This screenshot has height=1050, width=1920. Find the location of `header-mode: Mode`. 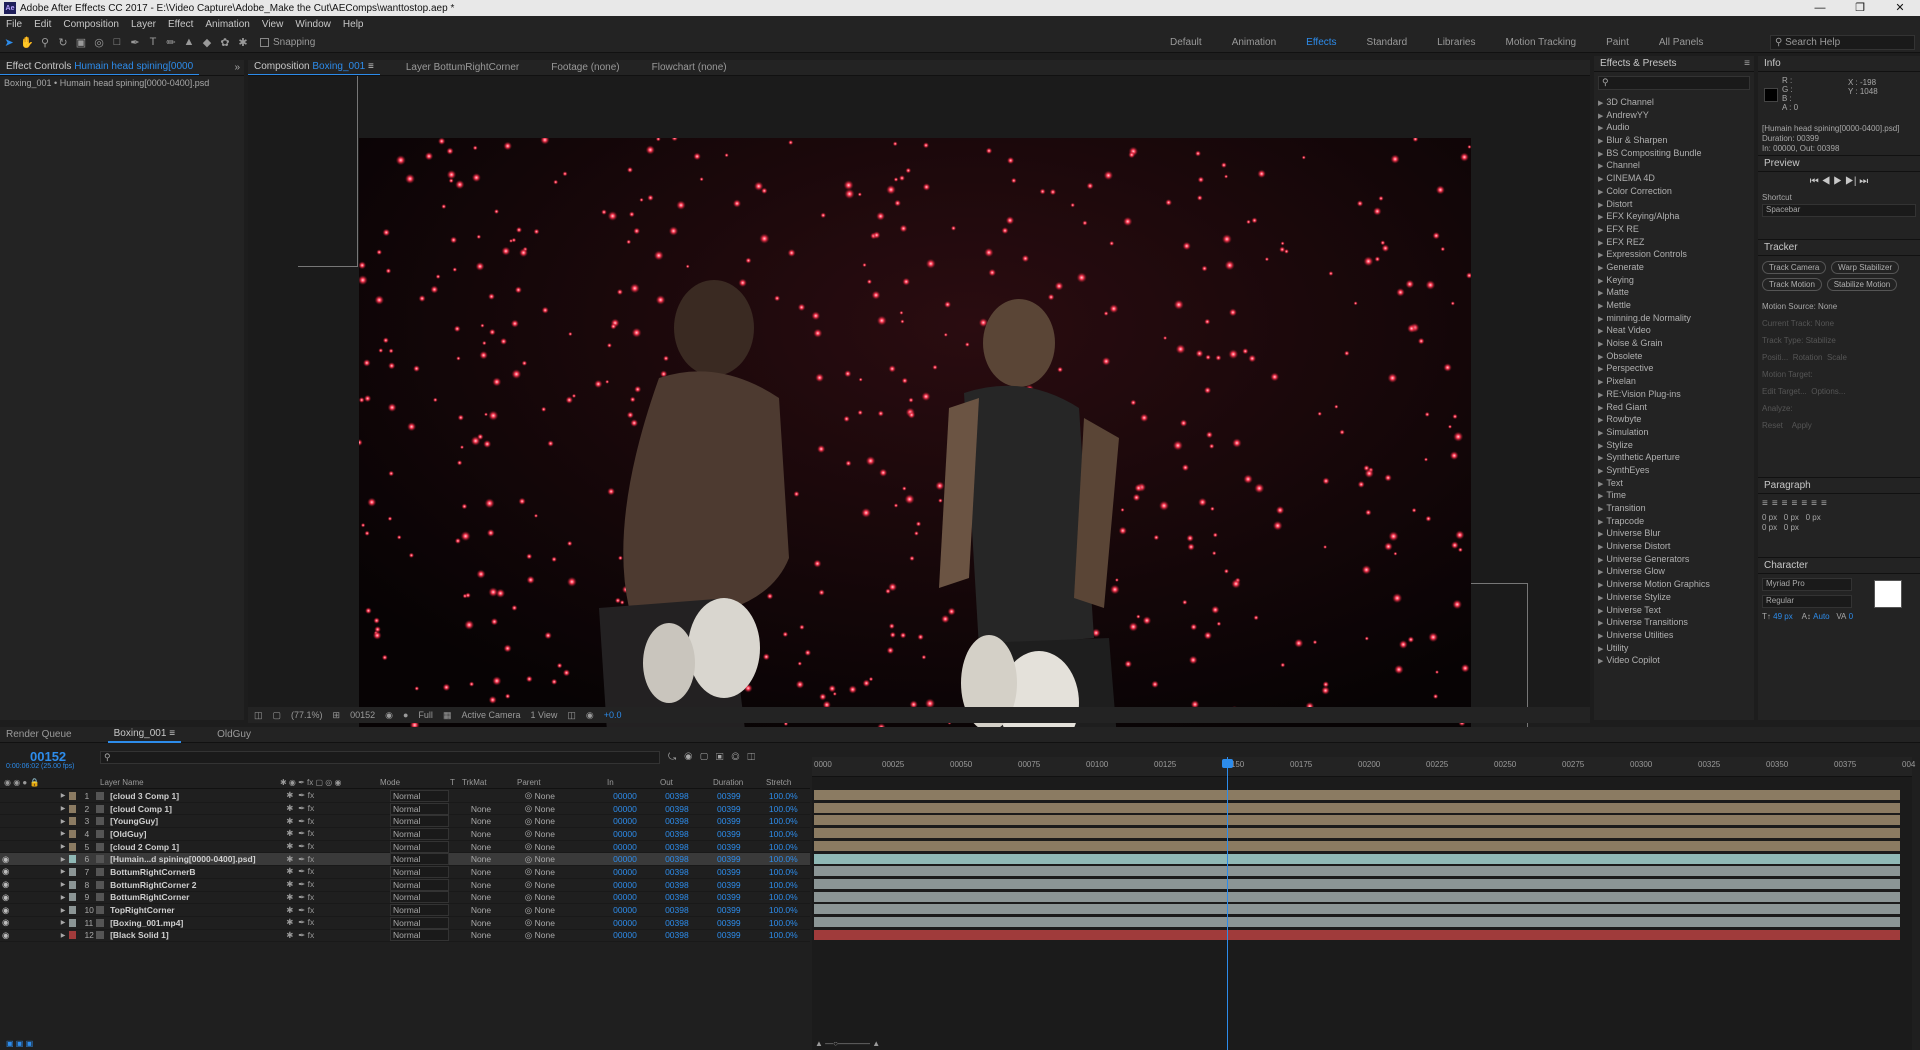

header-mode: Mode is located at coordinates (415, 782).